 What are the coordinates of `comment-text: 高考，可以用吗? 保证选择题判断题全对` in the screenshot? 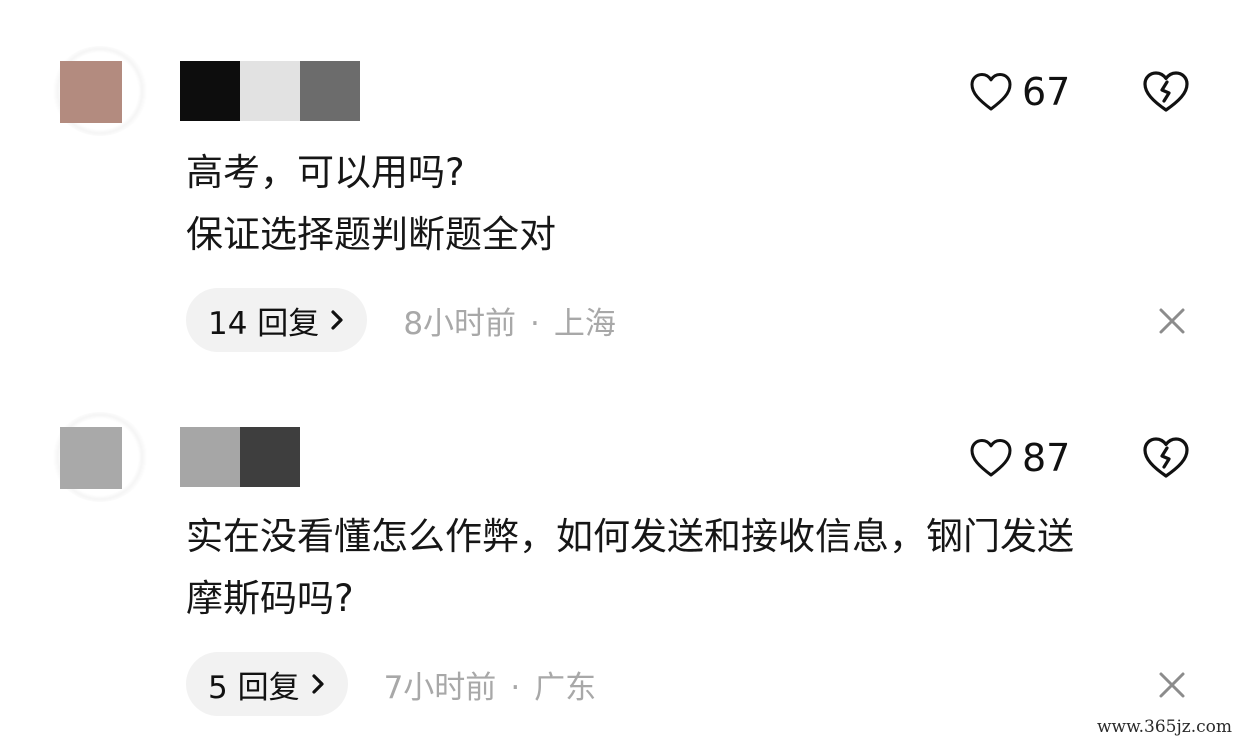 It's located at (371, 203).